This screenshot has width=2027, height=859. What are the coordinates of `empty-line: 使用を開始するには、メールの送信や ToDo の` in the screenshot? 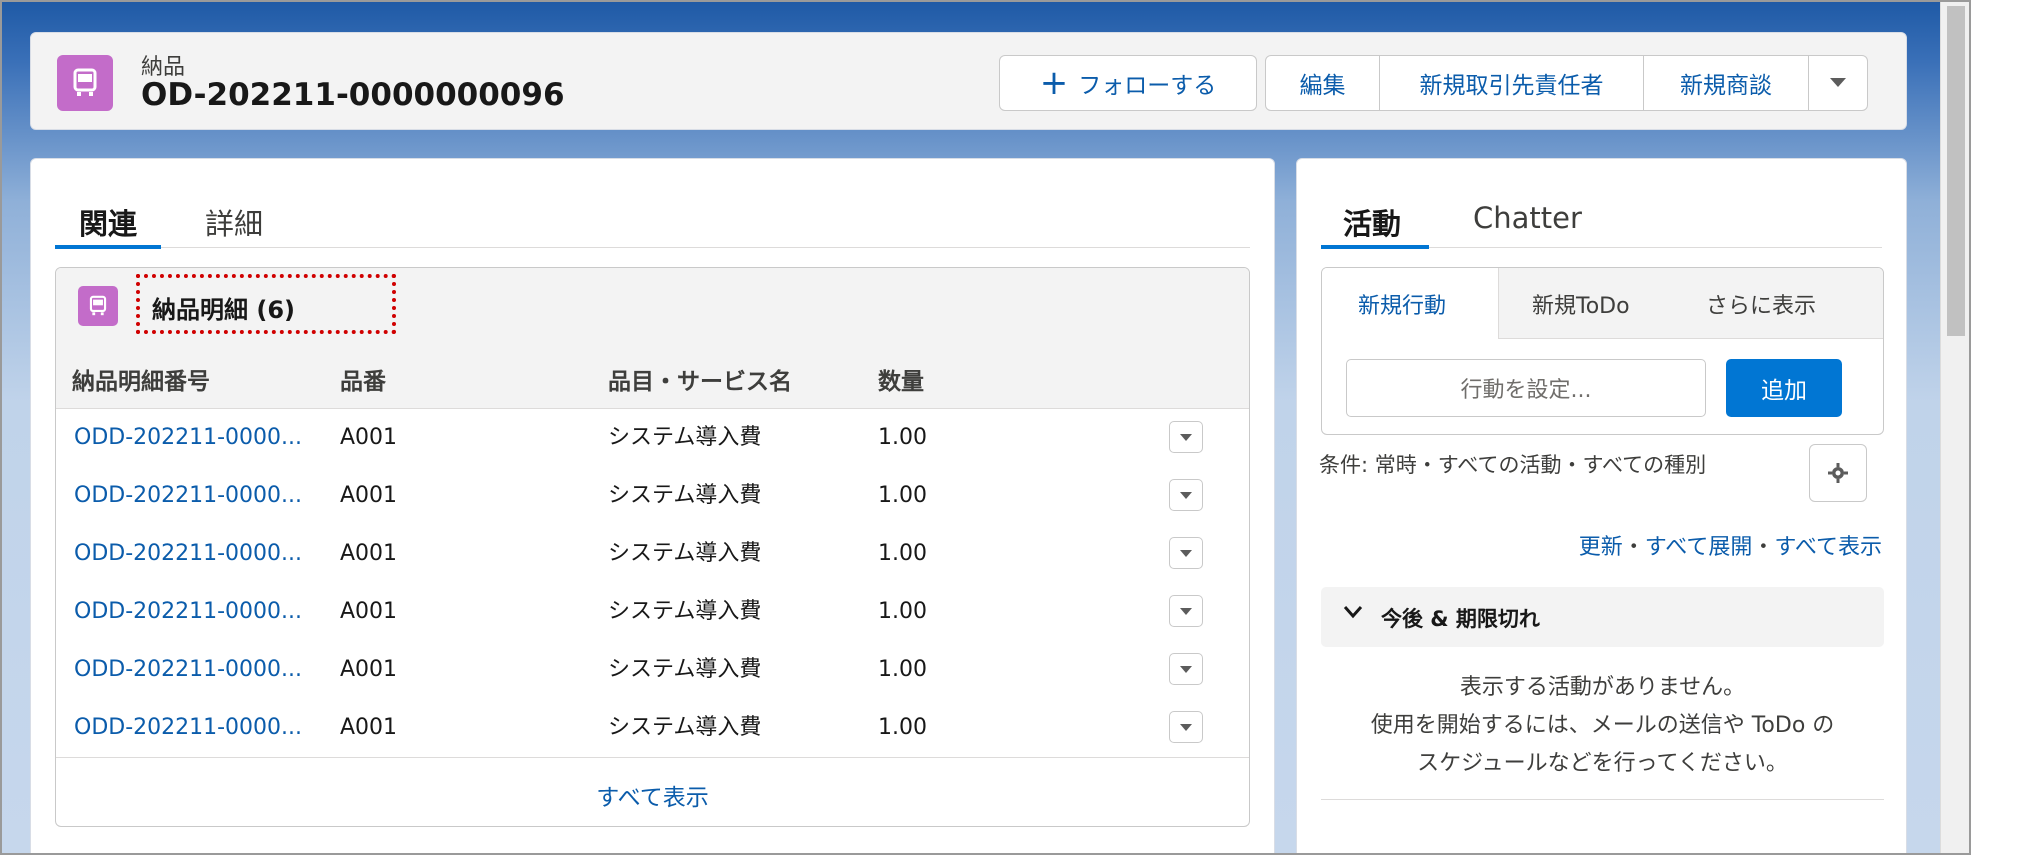 It's located at (1602, 725).